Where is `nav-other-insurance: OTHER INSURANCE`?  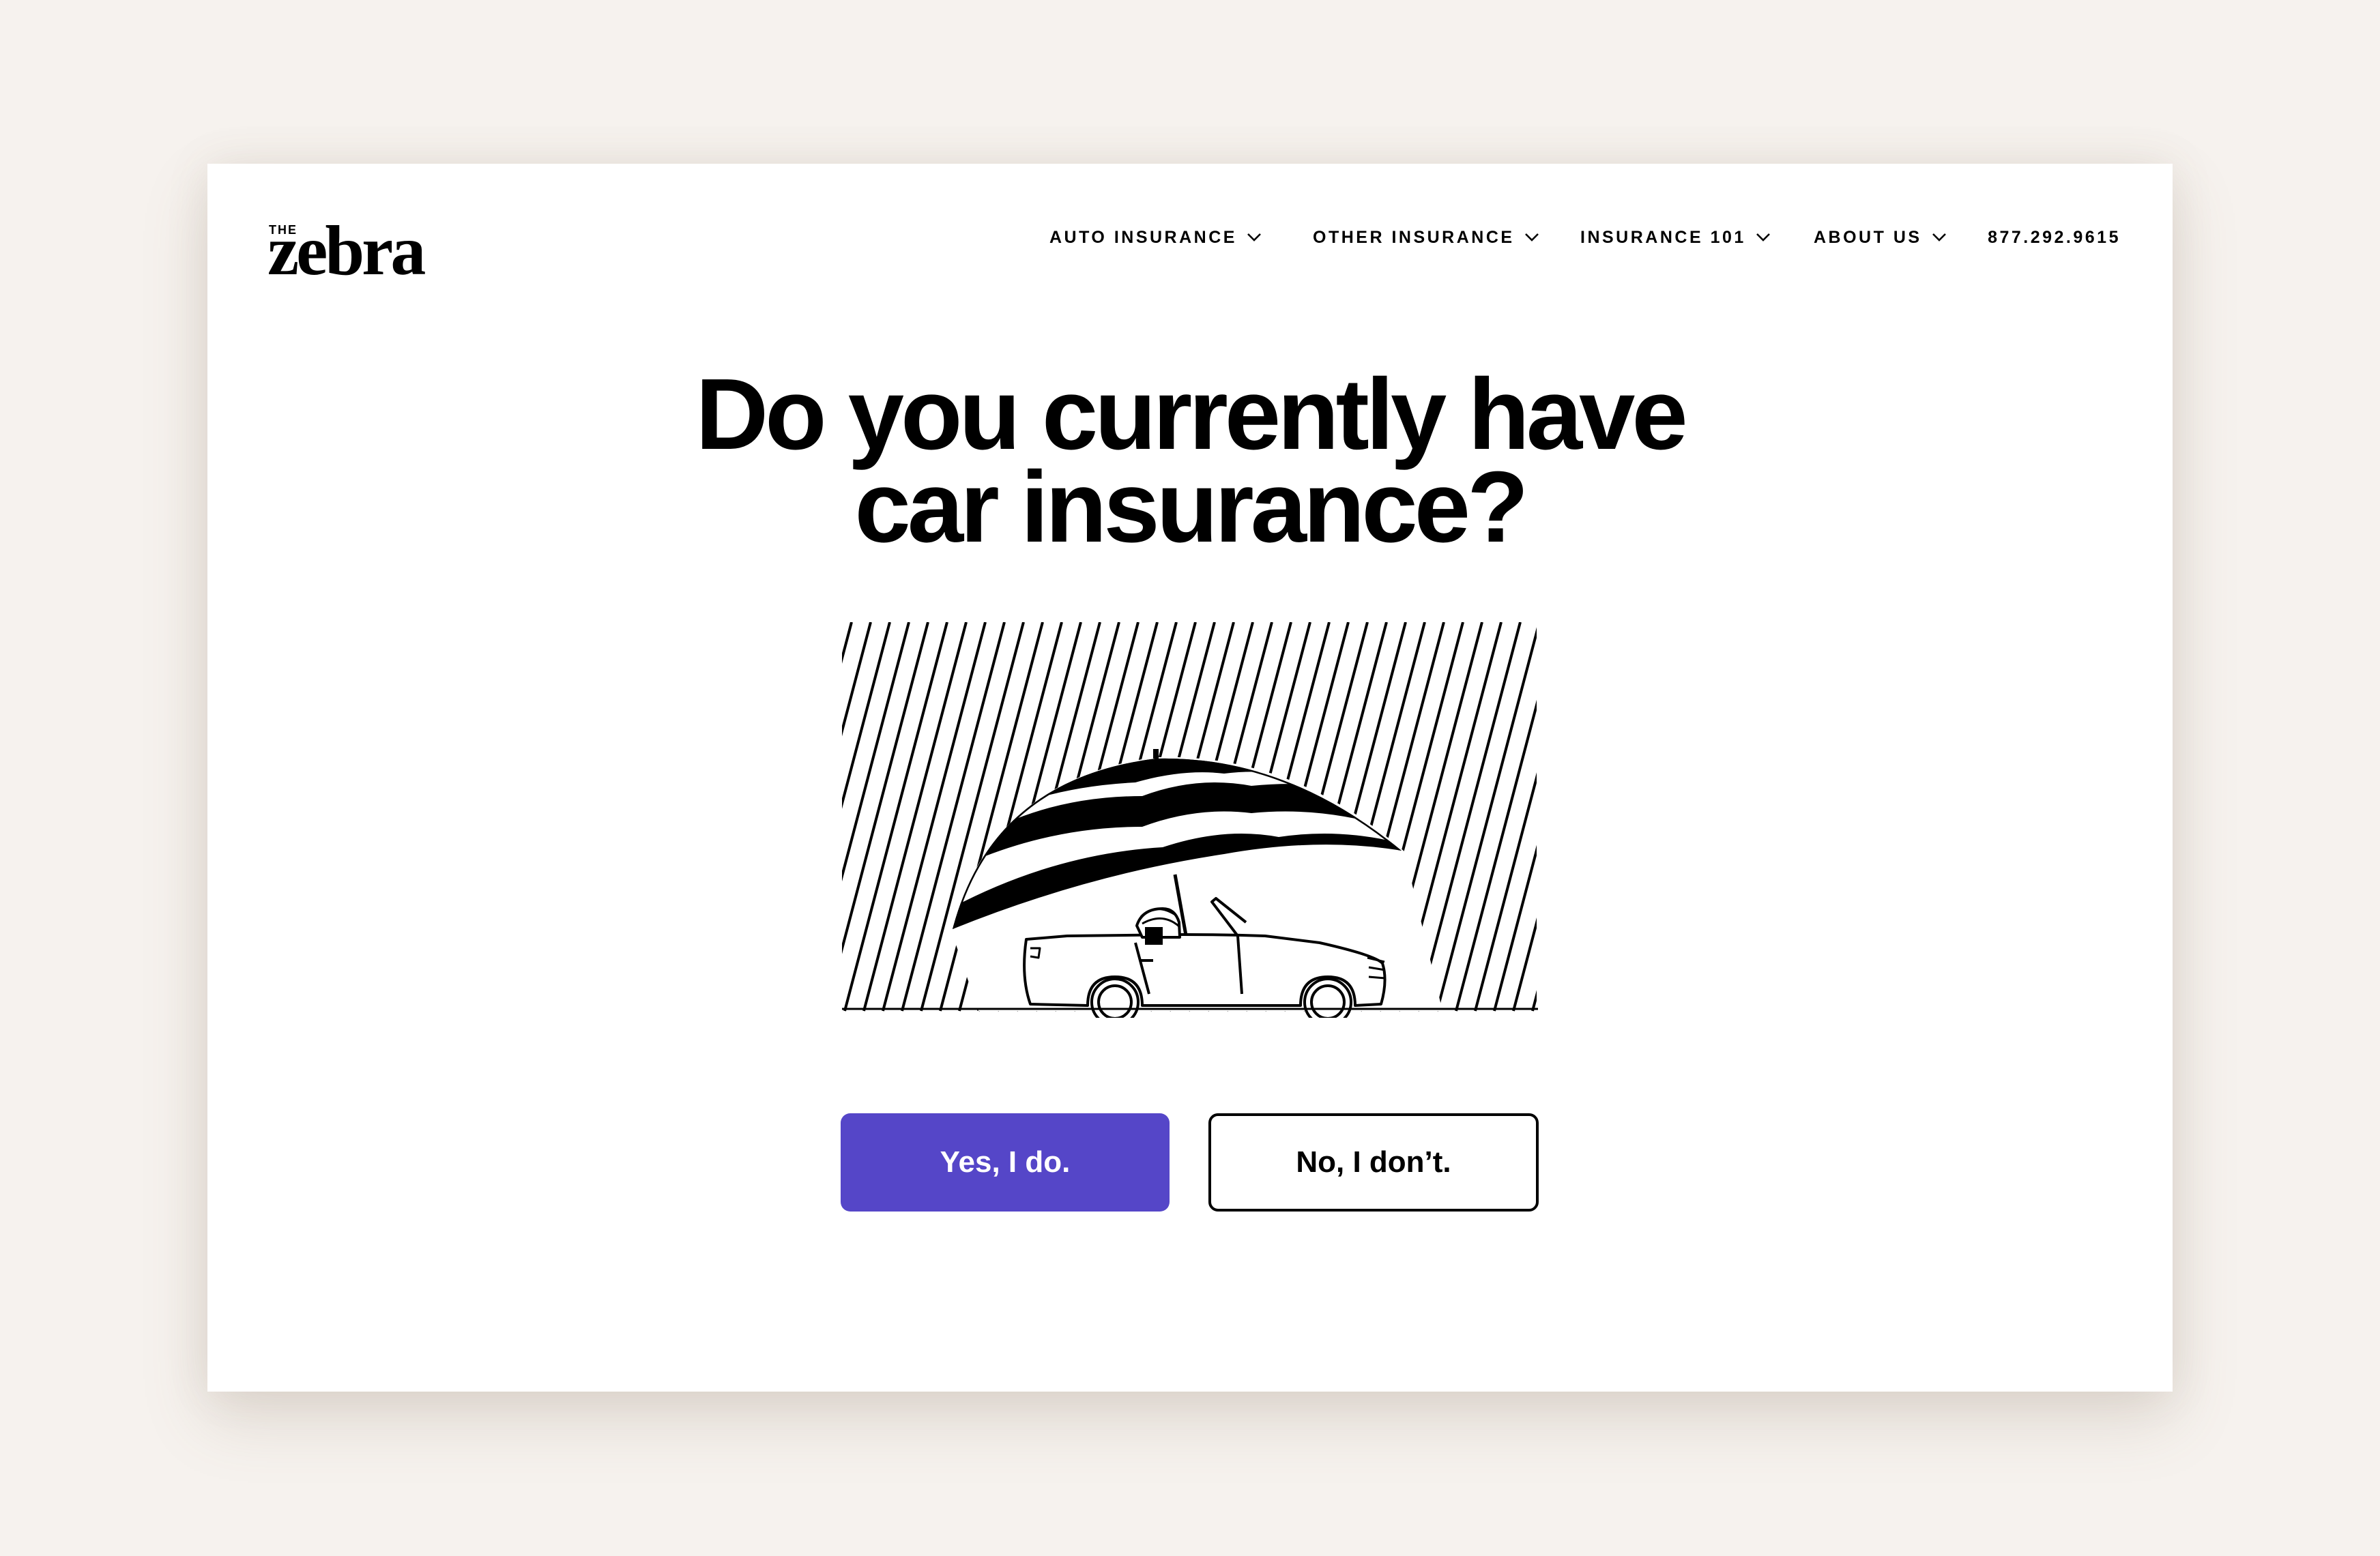 nav-other-insurance: OTHER INSURANCE is located at coordinates (1426, 237).